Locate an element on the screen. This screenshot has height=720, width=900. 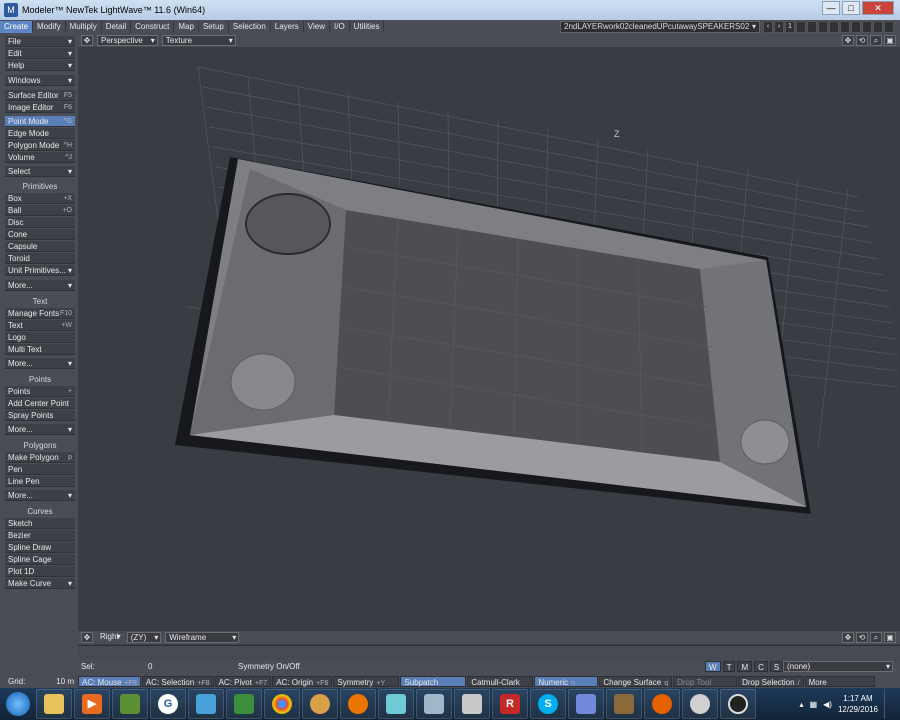
w-button: W is located at coordinates (713, 666).